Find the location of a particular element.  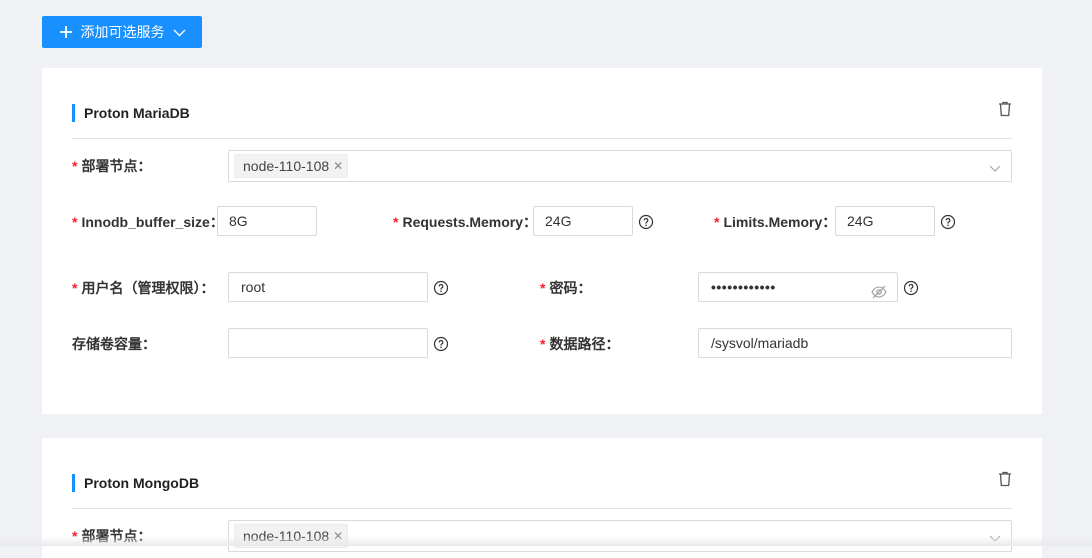

eye-off-icon is located at coordinates (879, 294).